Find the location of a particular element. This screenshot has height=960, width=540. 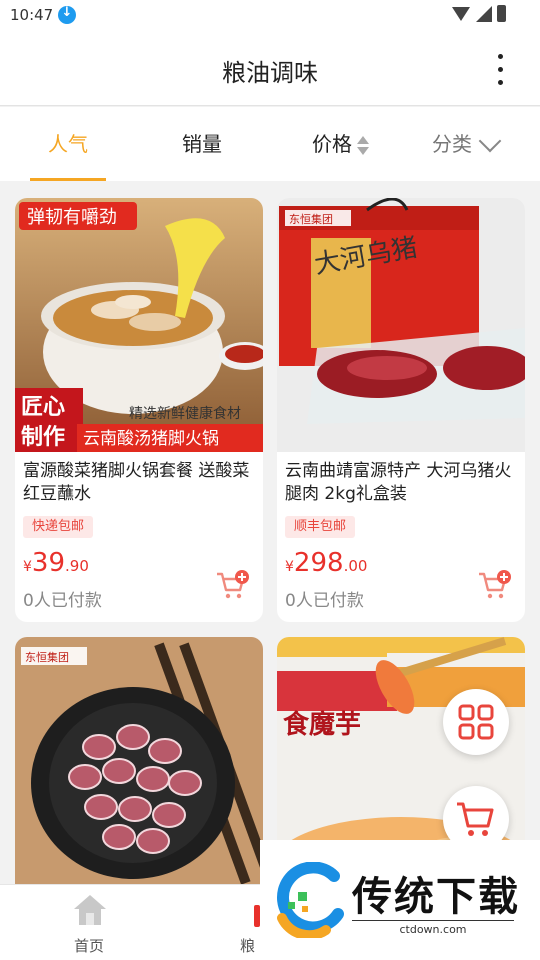

grid-view-button is located at coordinates (476, 722).